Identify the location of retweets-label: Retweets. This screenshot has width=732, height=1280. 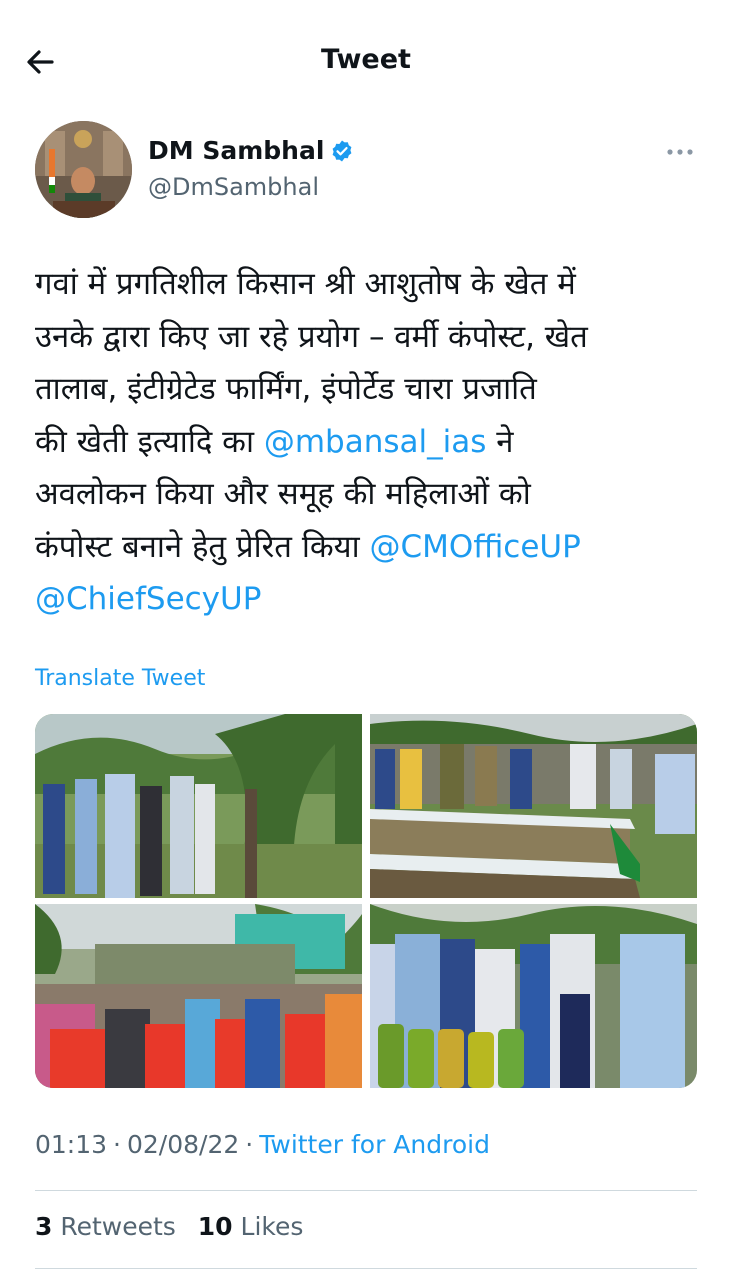
(118, 1226).